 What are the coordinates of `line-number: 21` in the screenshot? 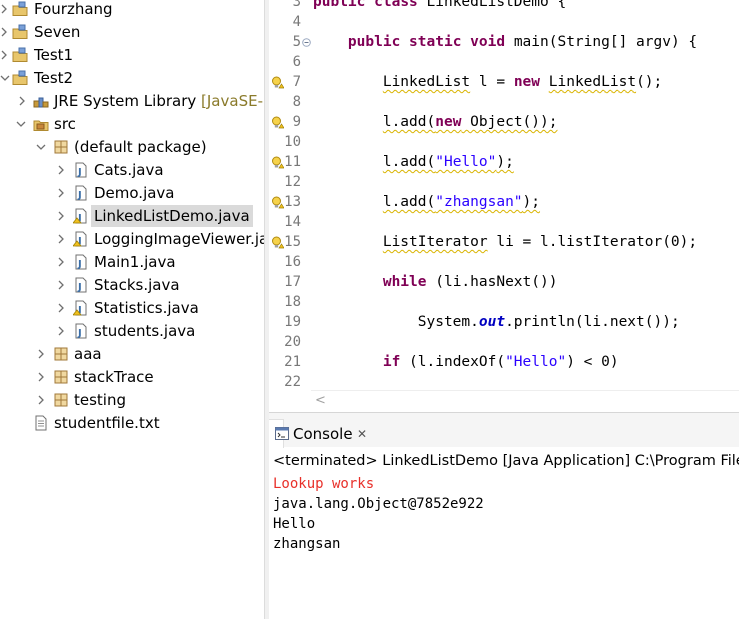 It's located at (292, 362).